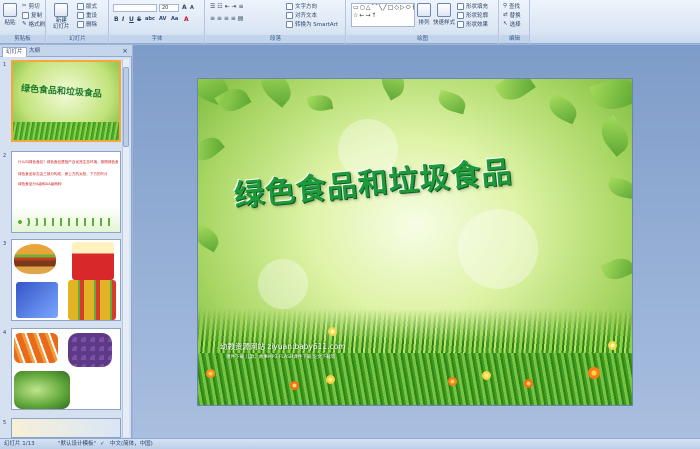  What do you see at coordinates (10, 10) in the screenshot?
I see `paste-icon` at bounding box center [10, 10].